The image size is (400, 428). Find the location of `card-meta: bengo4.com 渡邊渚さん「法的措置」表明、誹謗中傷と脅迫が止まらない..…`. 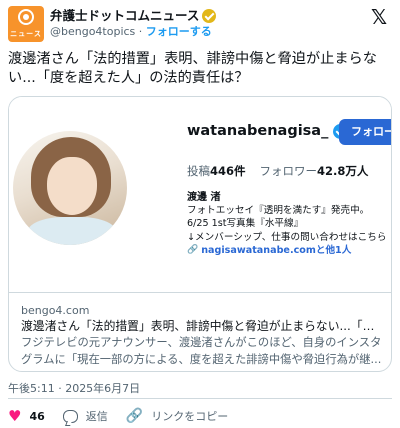

card-meta: bengo4.com 渡邊渚さん「法的措置」表明、誹謗中傷と脅迫が止まらない..… is located at coordinates (202, 335).